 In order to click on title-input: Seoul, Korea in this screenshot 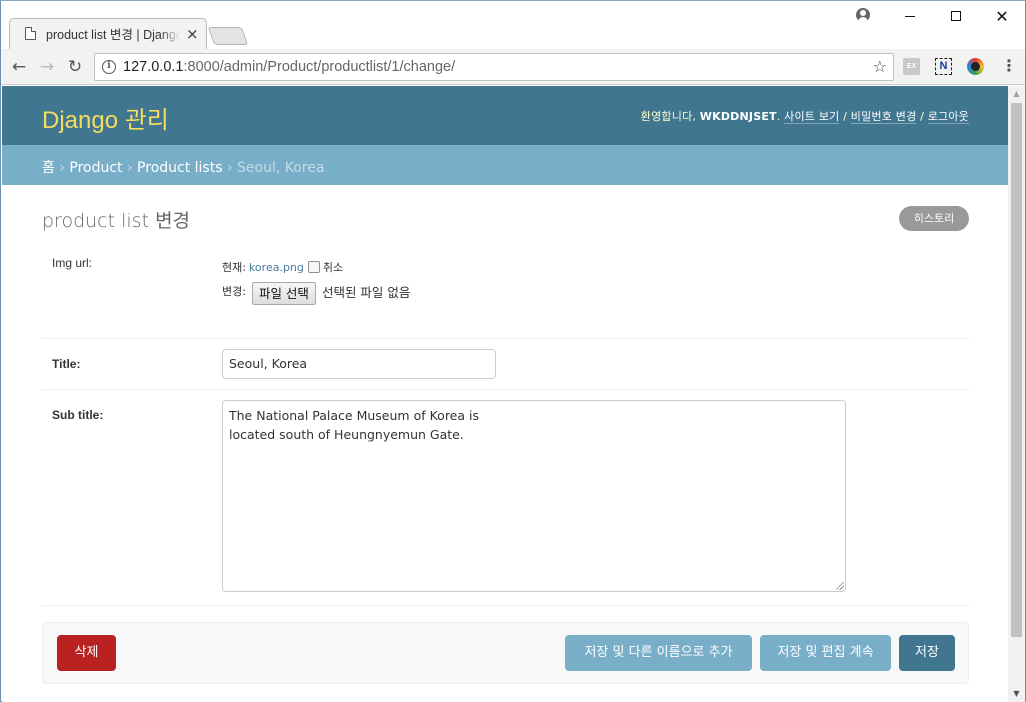, I will do `click(359, 364)`.